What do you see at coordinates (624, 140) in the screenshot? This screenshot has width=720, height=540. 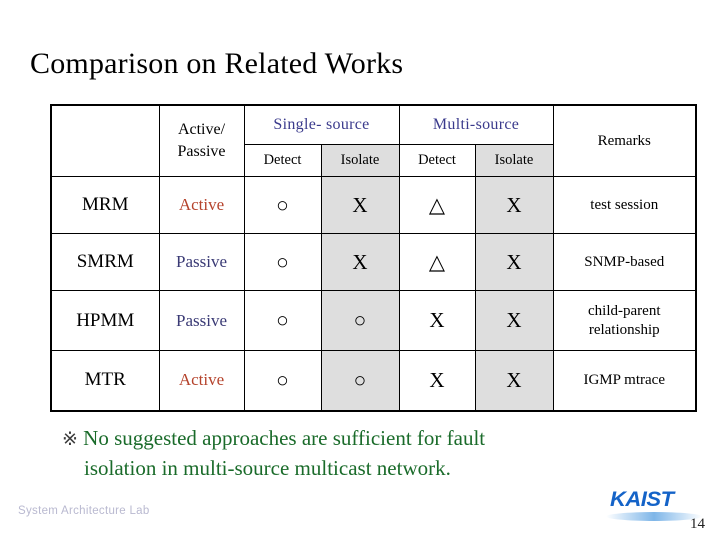 I see `header-remarks: Remarks` at bounding box center [624, 140].